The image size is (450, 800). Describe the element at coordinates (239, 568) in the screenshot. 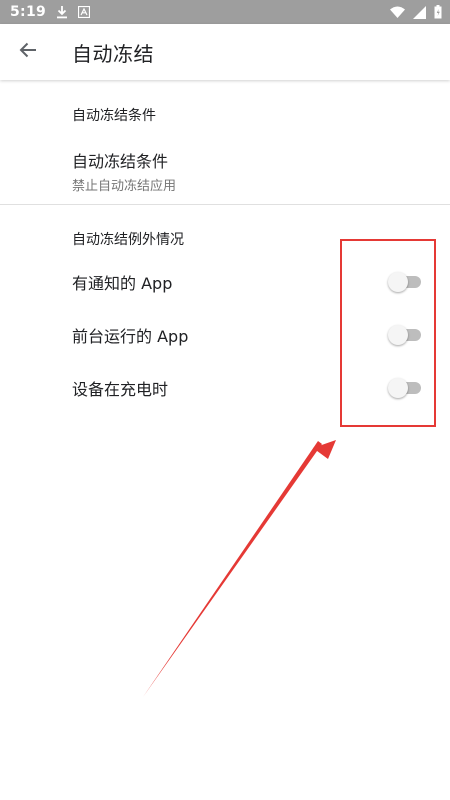

I see `annotation-arrow` at that location.